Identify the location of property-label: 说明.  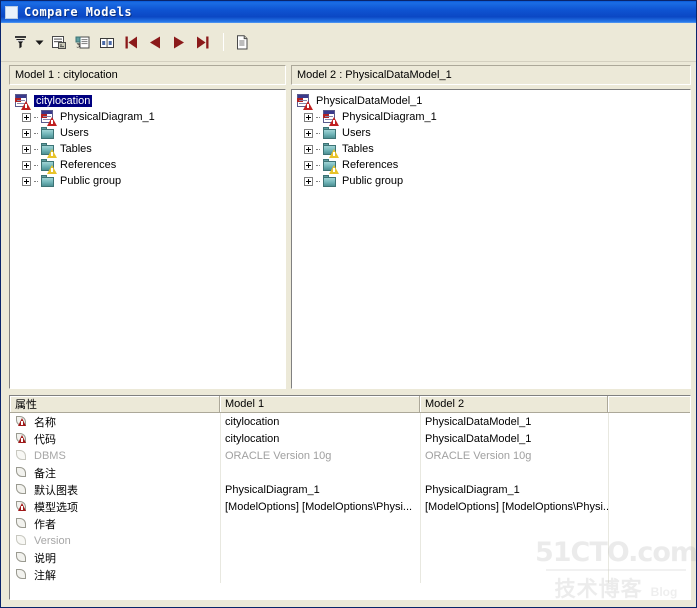
(45, 558).